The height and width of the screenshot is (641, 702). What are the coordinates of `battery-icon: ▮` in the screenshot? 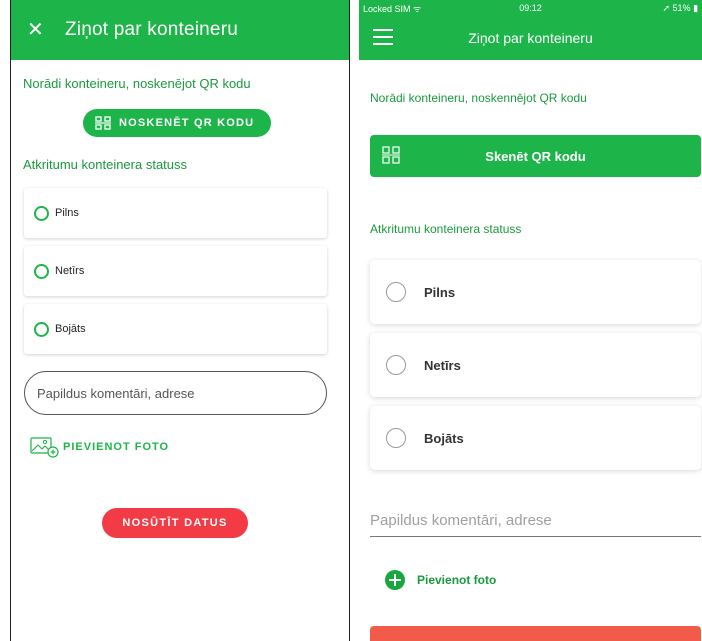 It's located at (696, 7).